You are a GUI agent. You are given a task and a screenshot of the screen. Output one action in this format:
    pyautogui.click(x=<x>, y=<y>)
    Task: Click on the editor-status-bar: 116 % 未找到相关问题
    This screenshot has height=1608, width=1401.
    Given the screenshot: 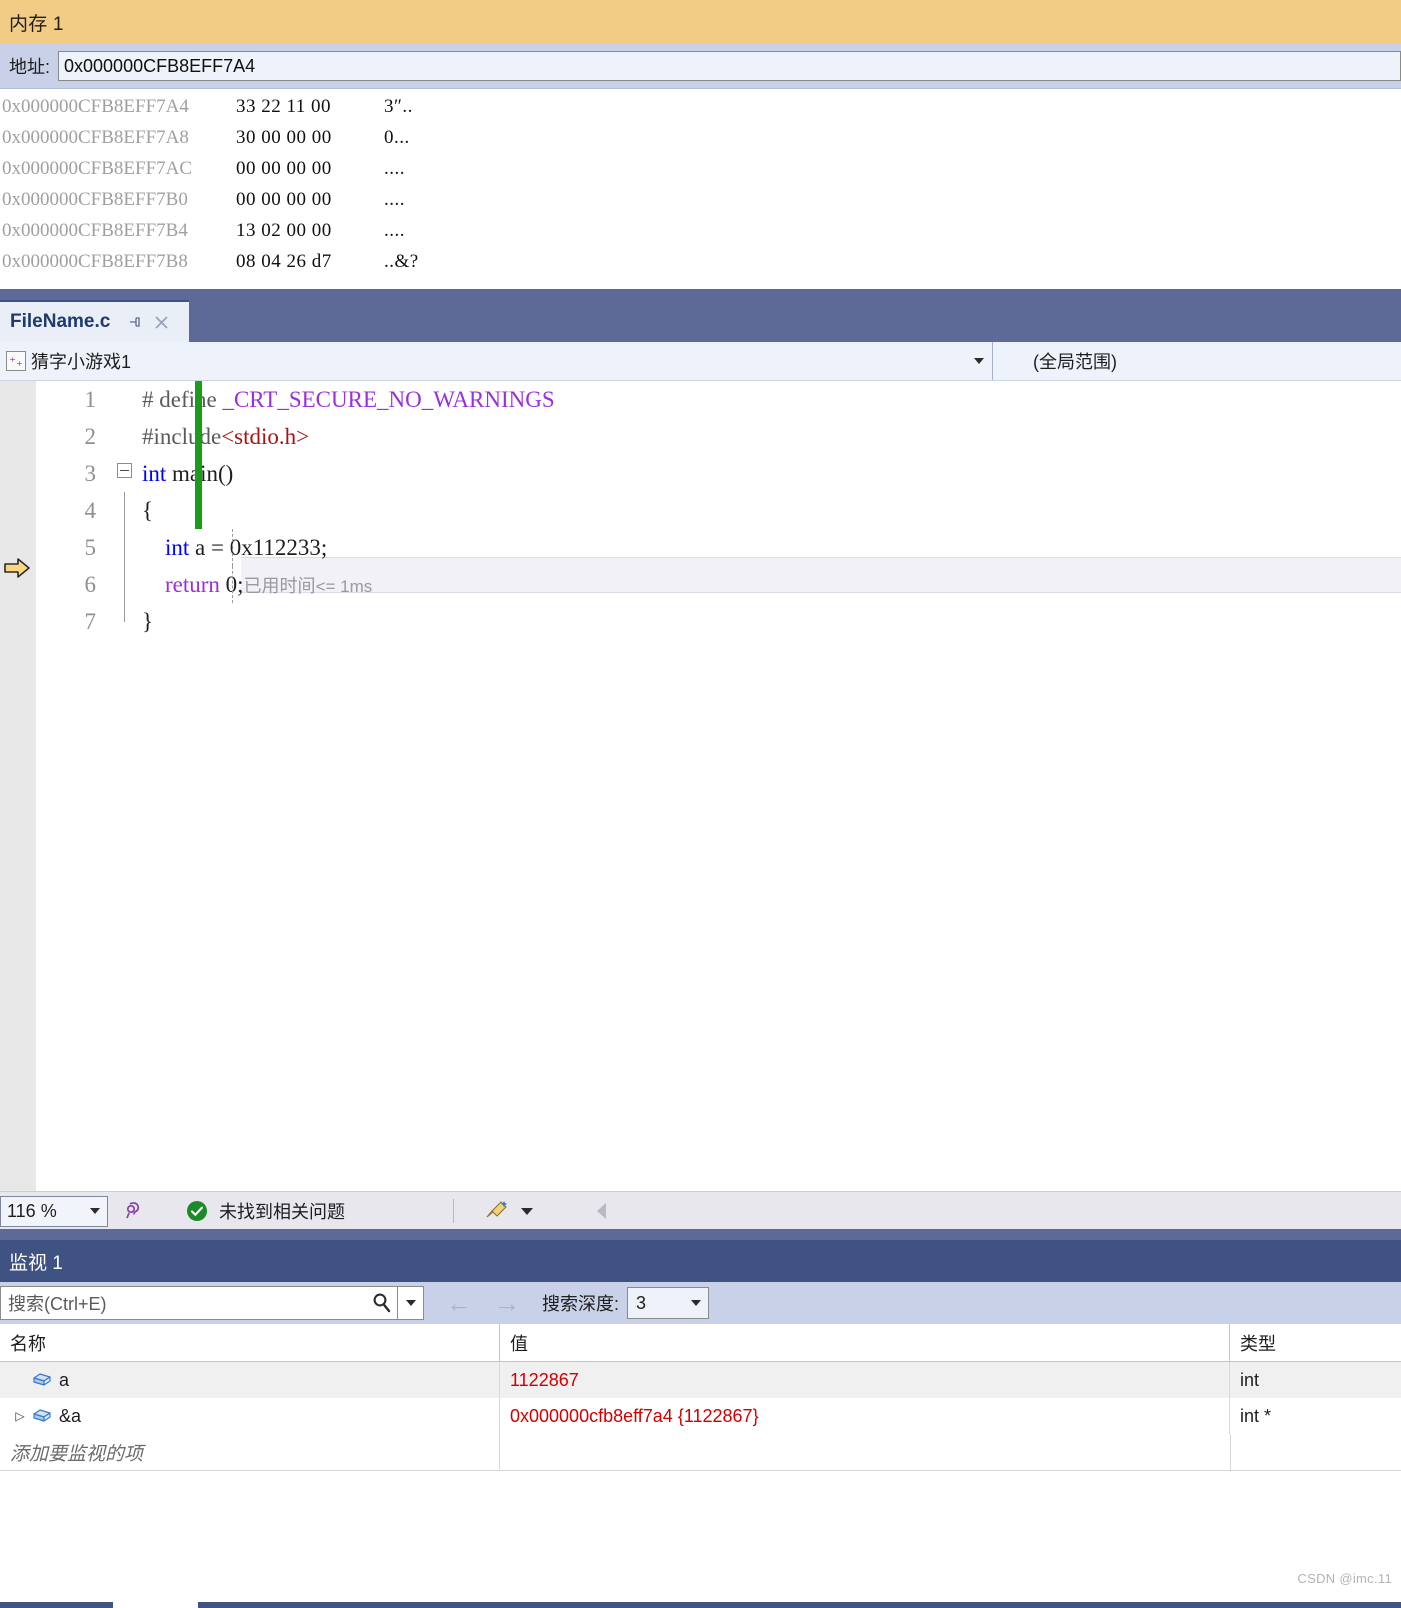 What is the action you would take?
    pyautogui.click(x=700, y=1210)
    